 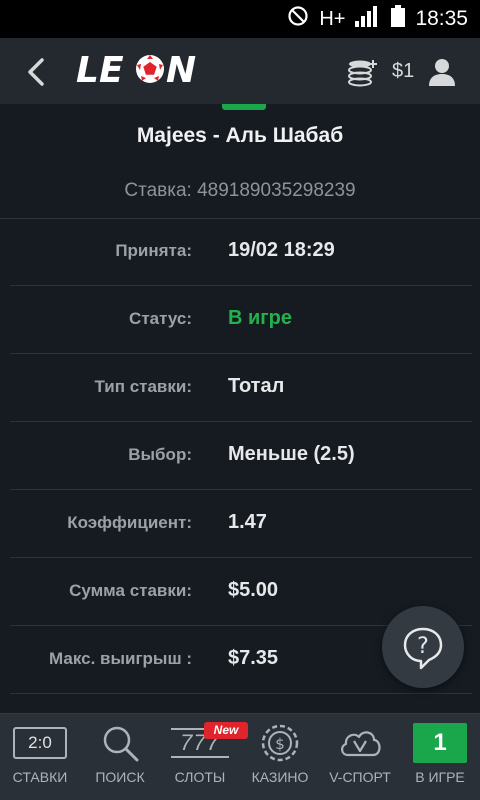 I want to click on detail-value: $5.00, so click(x=253, y=590).